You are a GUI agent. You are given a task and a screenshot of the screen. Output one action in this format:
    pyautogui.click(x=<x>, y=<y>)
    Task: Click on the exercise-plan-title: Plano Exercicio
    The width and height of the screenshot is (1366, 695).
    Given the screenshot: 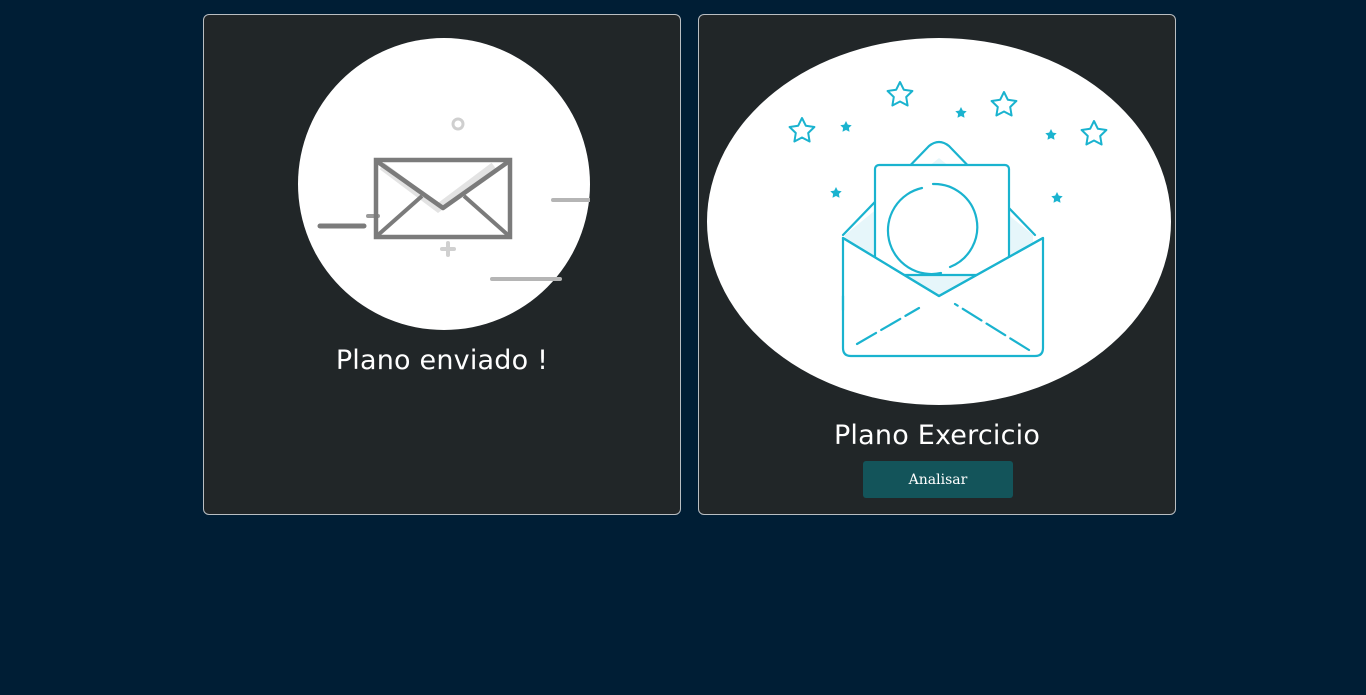 What is the action you would take?
    pyautogui.click(x=937, y=435)
    